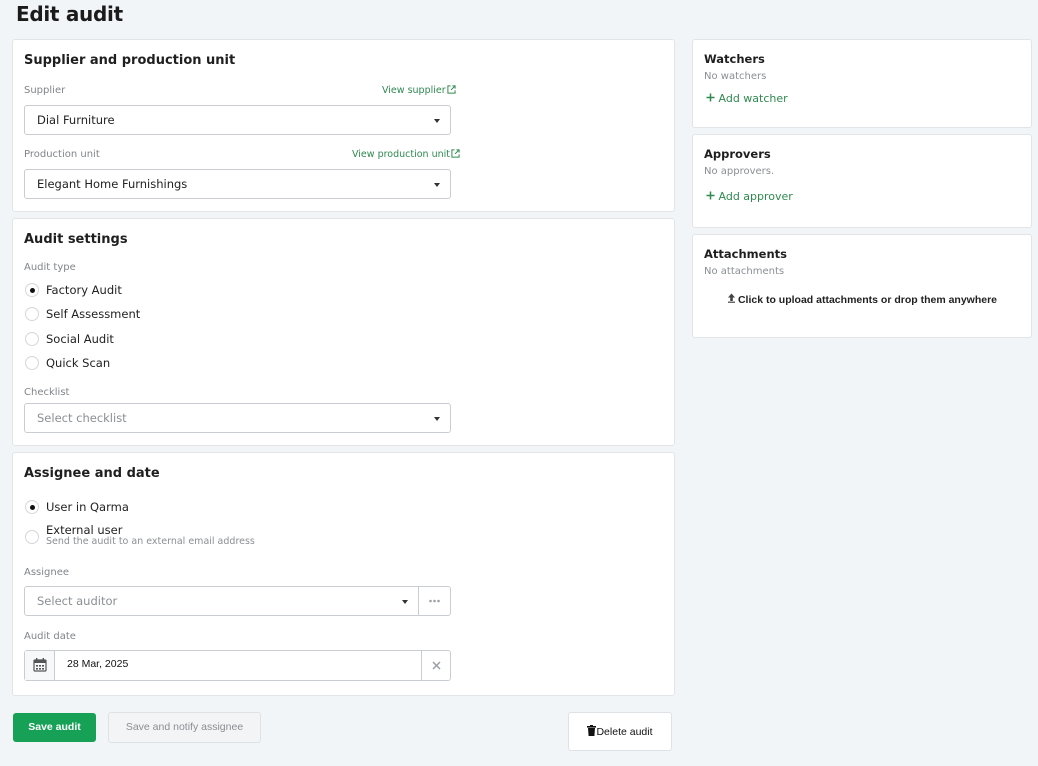  I want to click on more-icon, so click(434, 601).